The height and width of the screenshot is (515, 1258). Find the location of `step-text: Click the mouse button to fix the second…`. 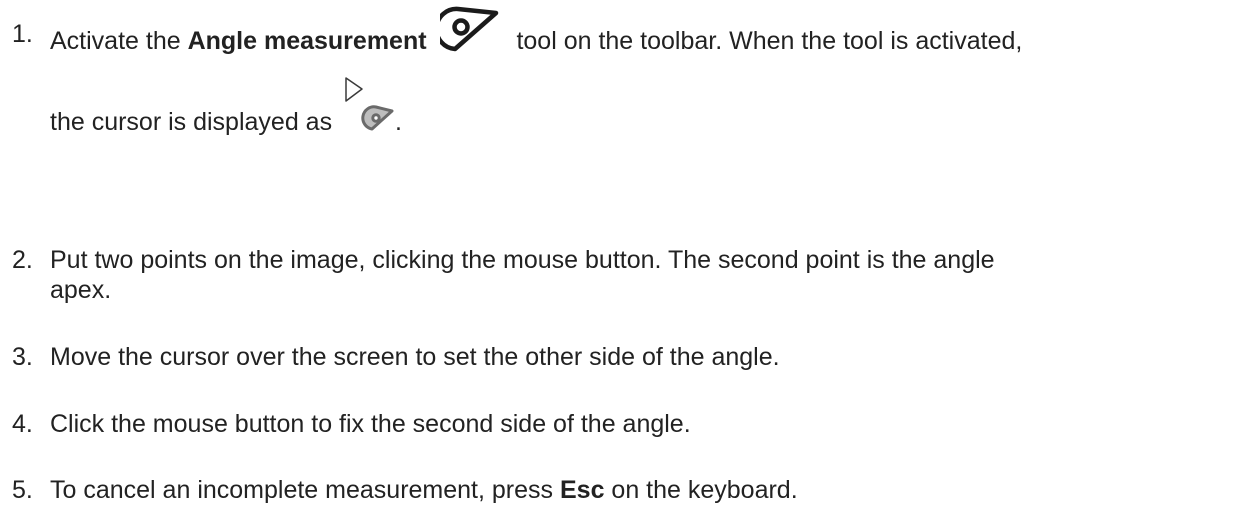

step-text: Click the mouse button to fix the second… is located at coordinates (370, 424).